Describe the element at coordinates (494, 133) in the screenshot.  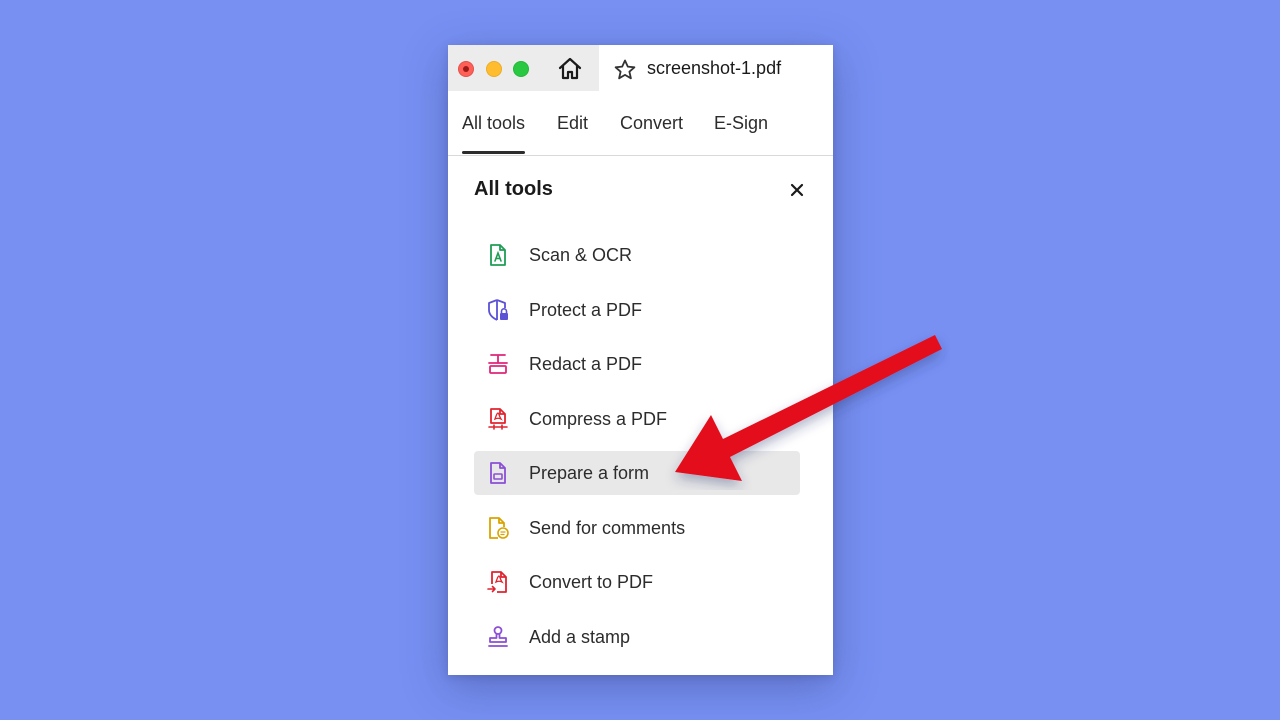
I see `tab-all-tools: All tools` at that location.